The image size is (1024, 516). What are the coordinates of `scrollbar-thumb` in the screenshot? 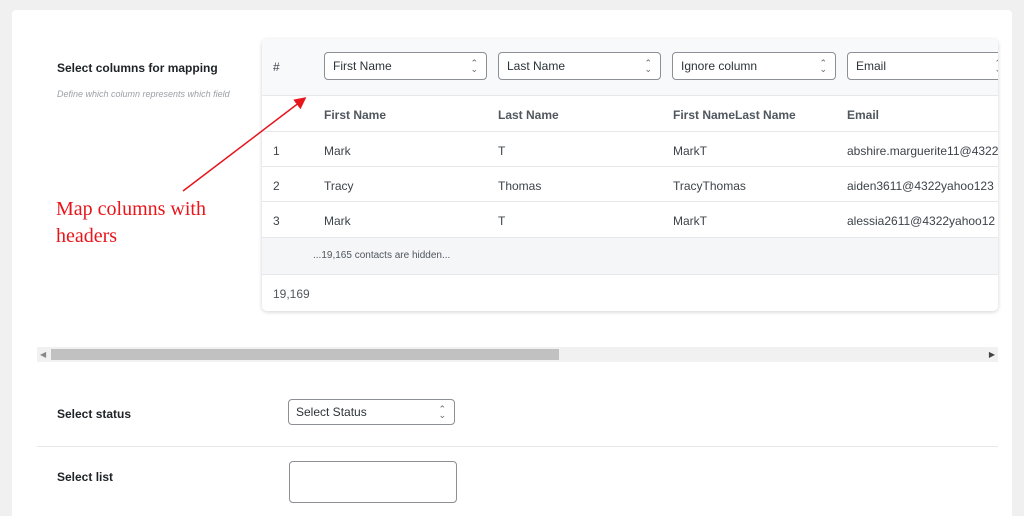 It's located at (305, 354).